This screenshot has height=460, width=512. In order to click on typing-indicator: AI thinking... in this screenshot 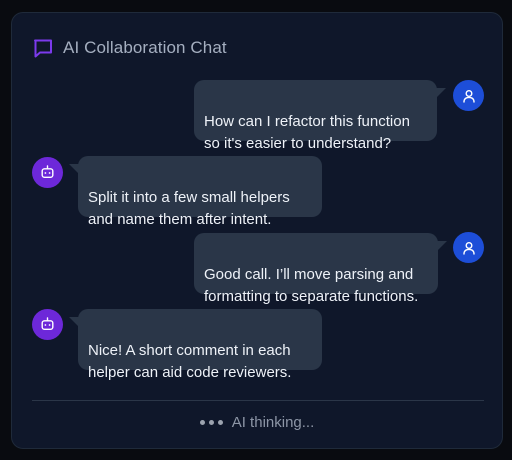, I will do `click(257, 422)`.